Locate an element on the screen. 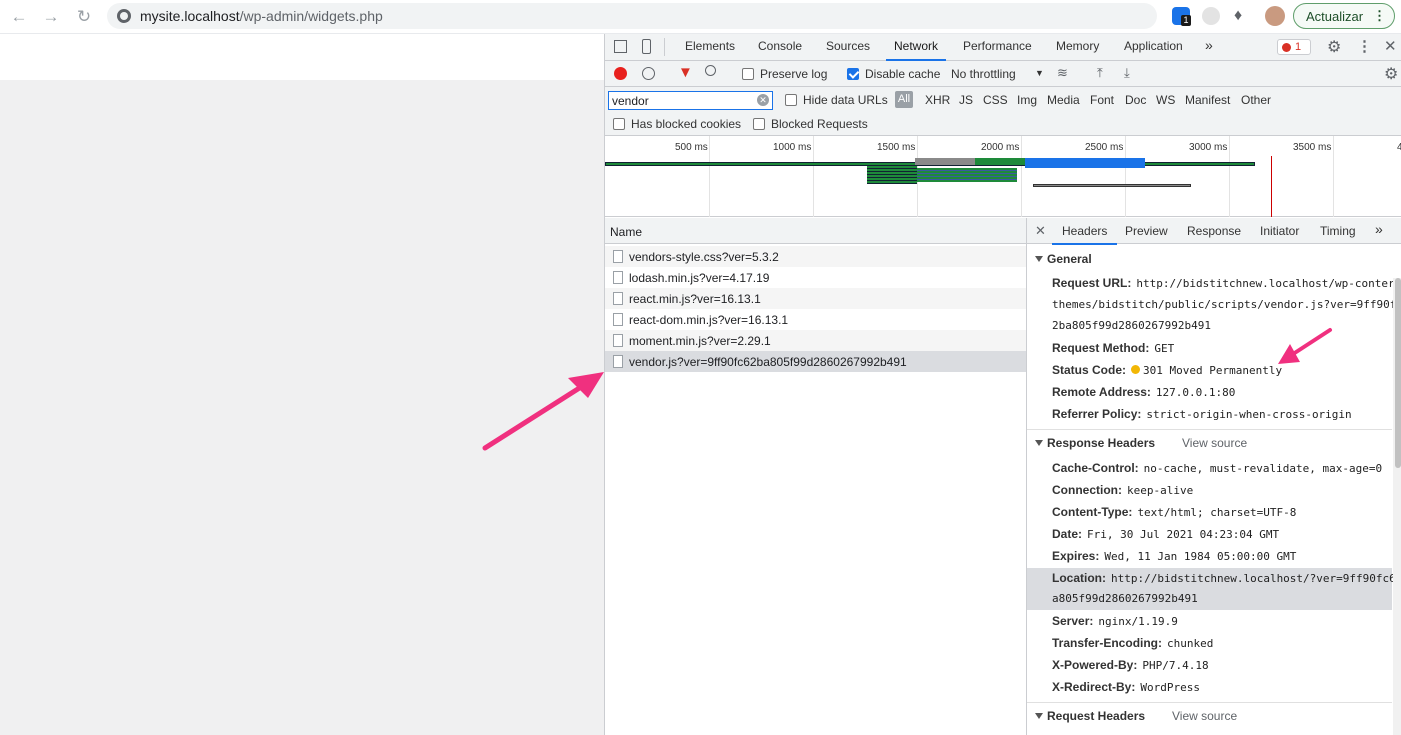 The image size is (1401, 735). clear-icon is located at coordinates (648, 73).